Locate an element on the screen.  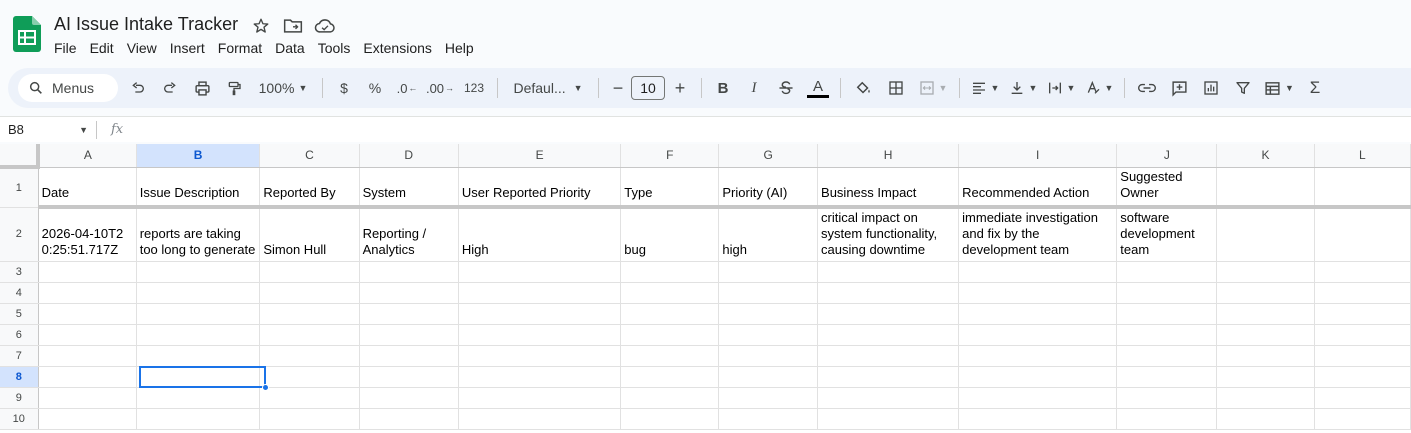
zoom-select: 100% ▼ is located at coordinates (283, 88).